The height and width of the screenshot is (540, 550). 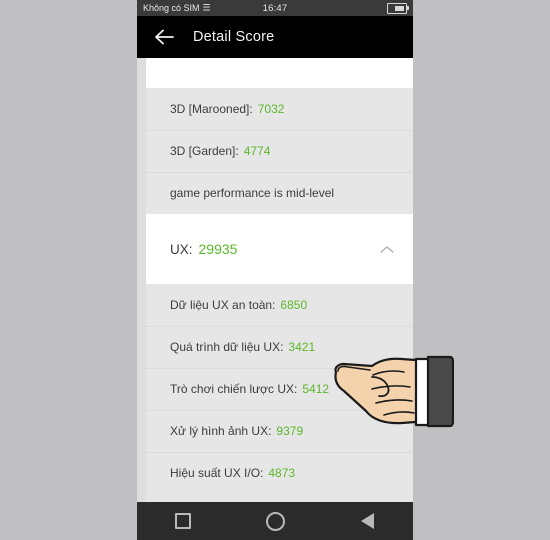 I want to click on recents-button, so click(x=183, y=521).